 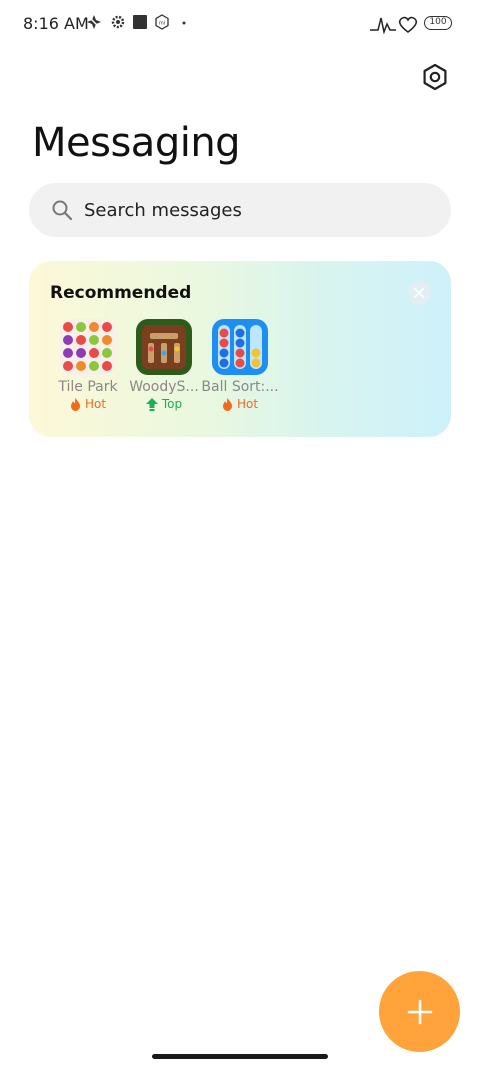 I want to click on ball-sort-app-icon, so click(x=240, y=347).